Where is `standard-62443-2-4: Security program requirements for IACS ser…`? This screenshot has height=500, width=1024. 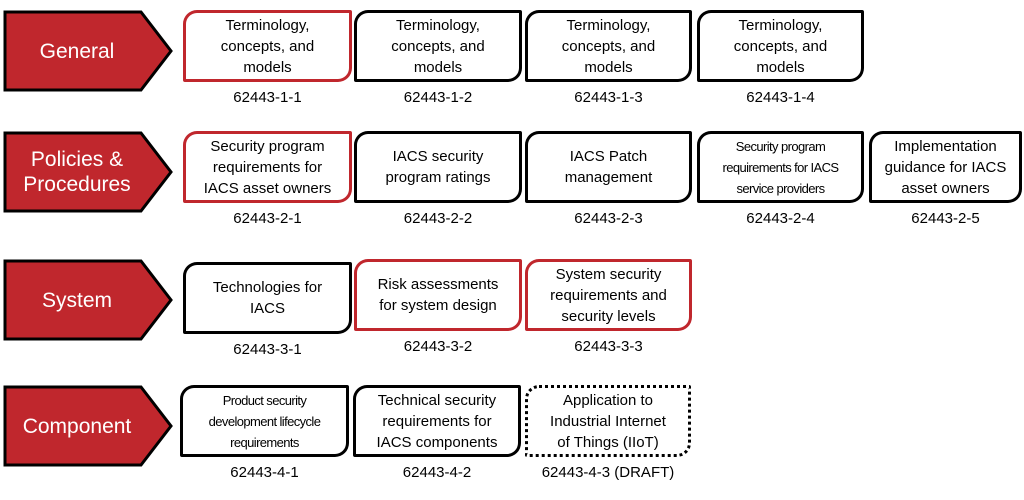
standard-62443-2-4: Security program requirements for IACS ser… is located at coordinates (780, 179).